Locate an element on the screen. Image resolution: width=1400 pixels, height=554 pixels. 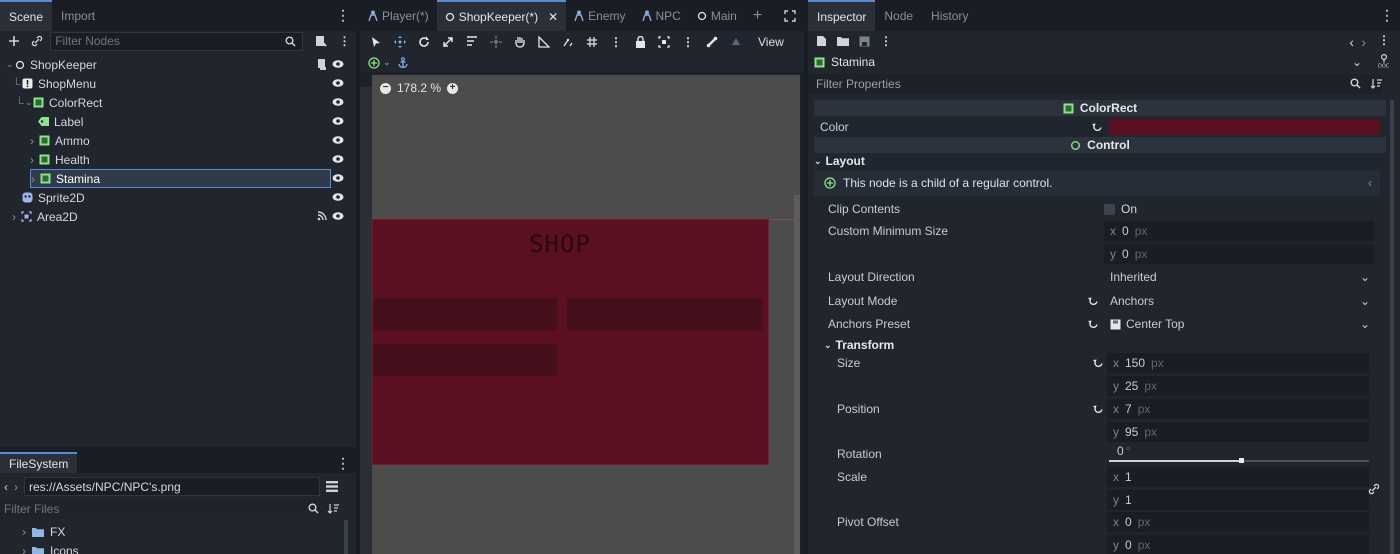
forward-arrow-icon: › is located at coordinates (16, 487).